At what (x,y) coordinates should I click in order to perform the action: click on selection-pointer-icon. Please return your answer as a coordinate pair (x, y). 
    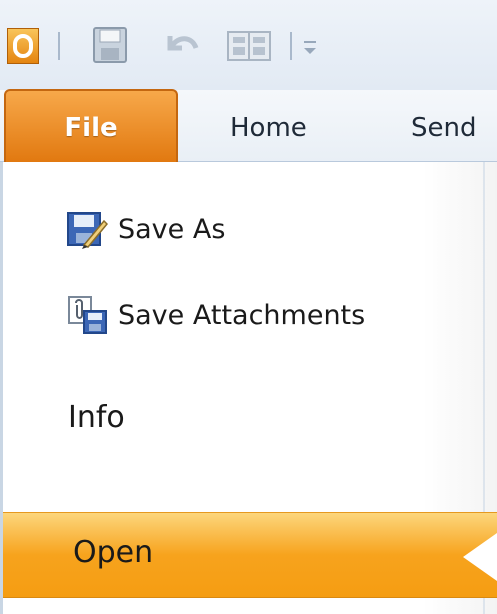
    Looking at the image, I should click on (480, 557).